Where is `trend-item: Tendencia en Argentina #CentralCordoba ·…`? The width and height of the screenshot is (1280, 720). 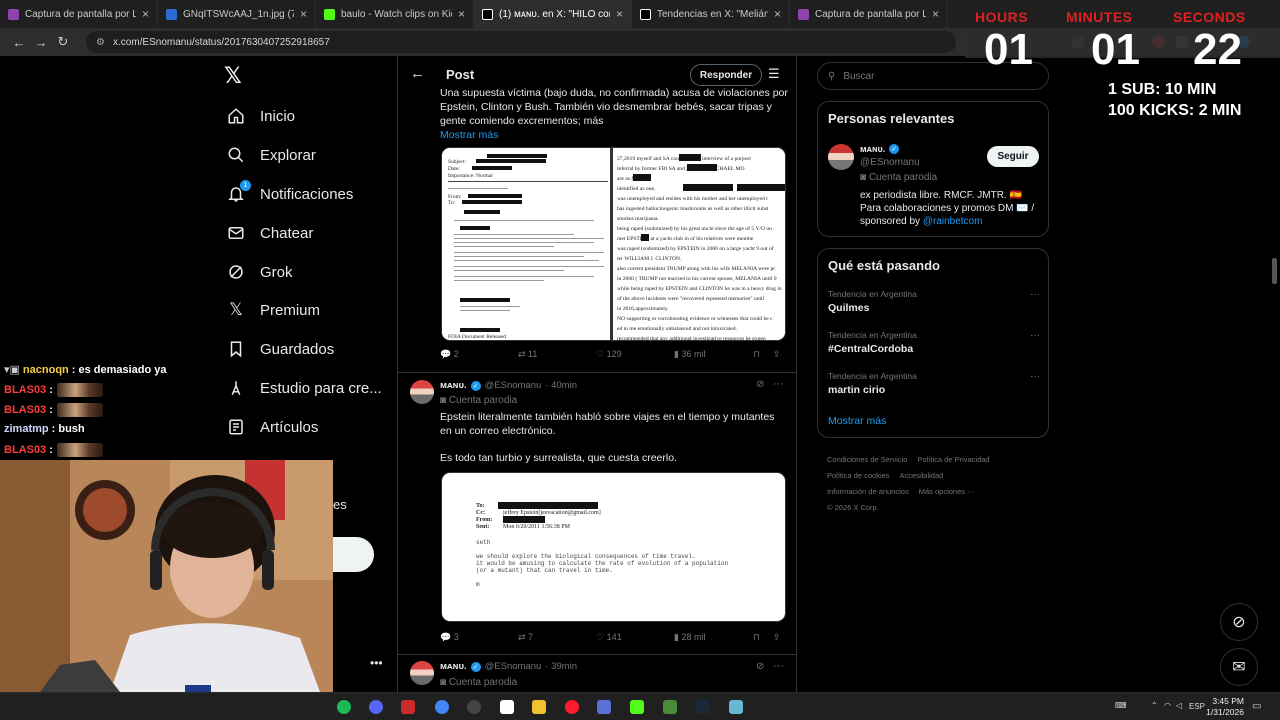 trend-item: Tendencia en Argentina #CentralCordoba ·… is located at coordinates (934, 342).